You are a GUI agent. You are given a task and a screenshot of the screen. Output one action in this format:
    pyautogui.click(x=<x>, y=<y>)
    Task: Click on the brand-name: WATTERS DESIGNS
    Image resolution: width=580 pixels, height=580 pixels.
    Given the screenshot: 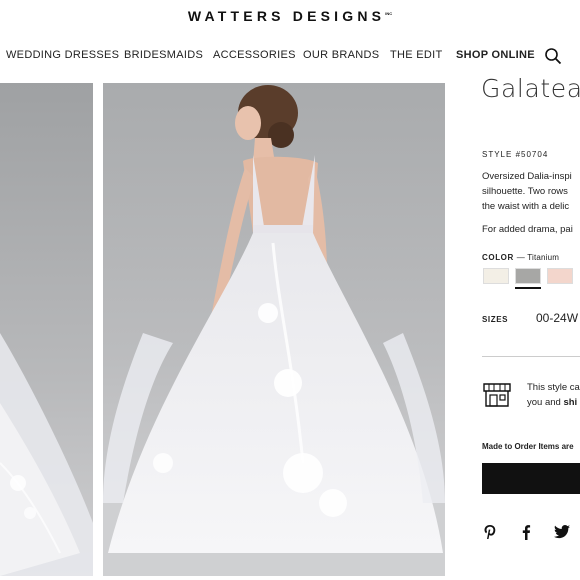 What is the action you would take?
    pyautogui.click(x=286, y=16)
    